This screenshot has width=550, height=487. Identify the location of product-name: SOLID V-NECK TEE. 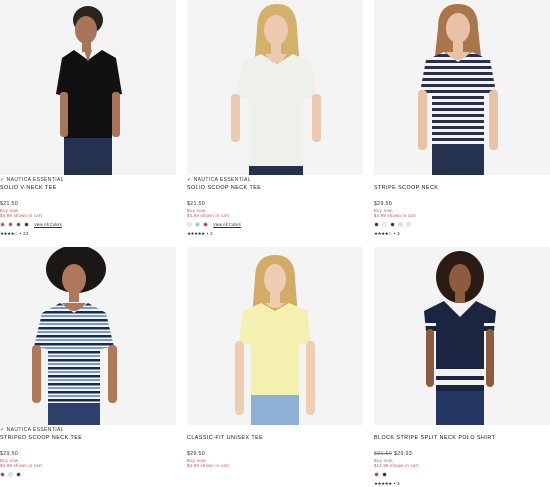
(88, 188).